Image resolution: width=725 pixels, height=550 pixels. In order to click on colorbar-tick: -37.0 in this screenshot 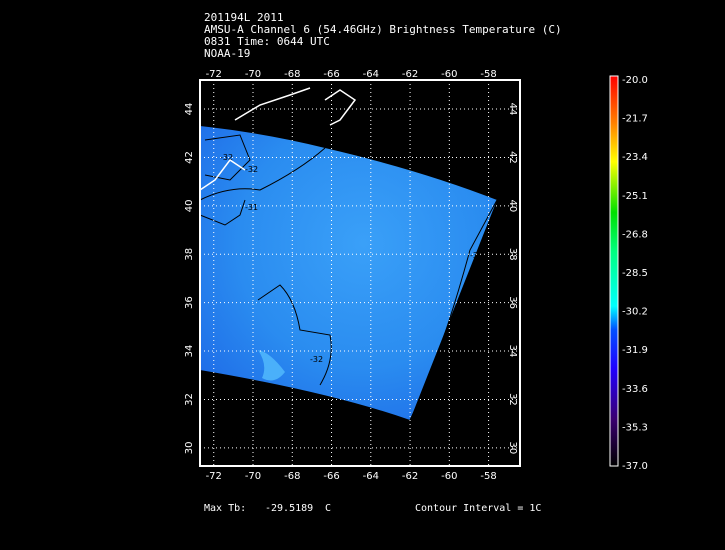, I will do `click(635, 466)`.